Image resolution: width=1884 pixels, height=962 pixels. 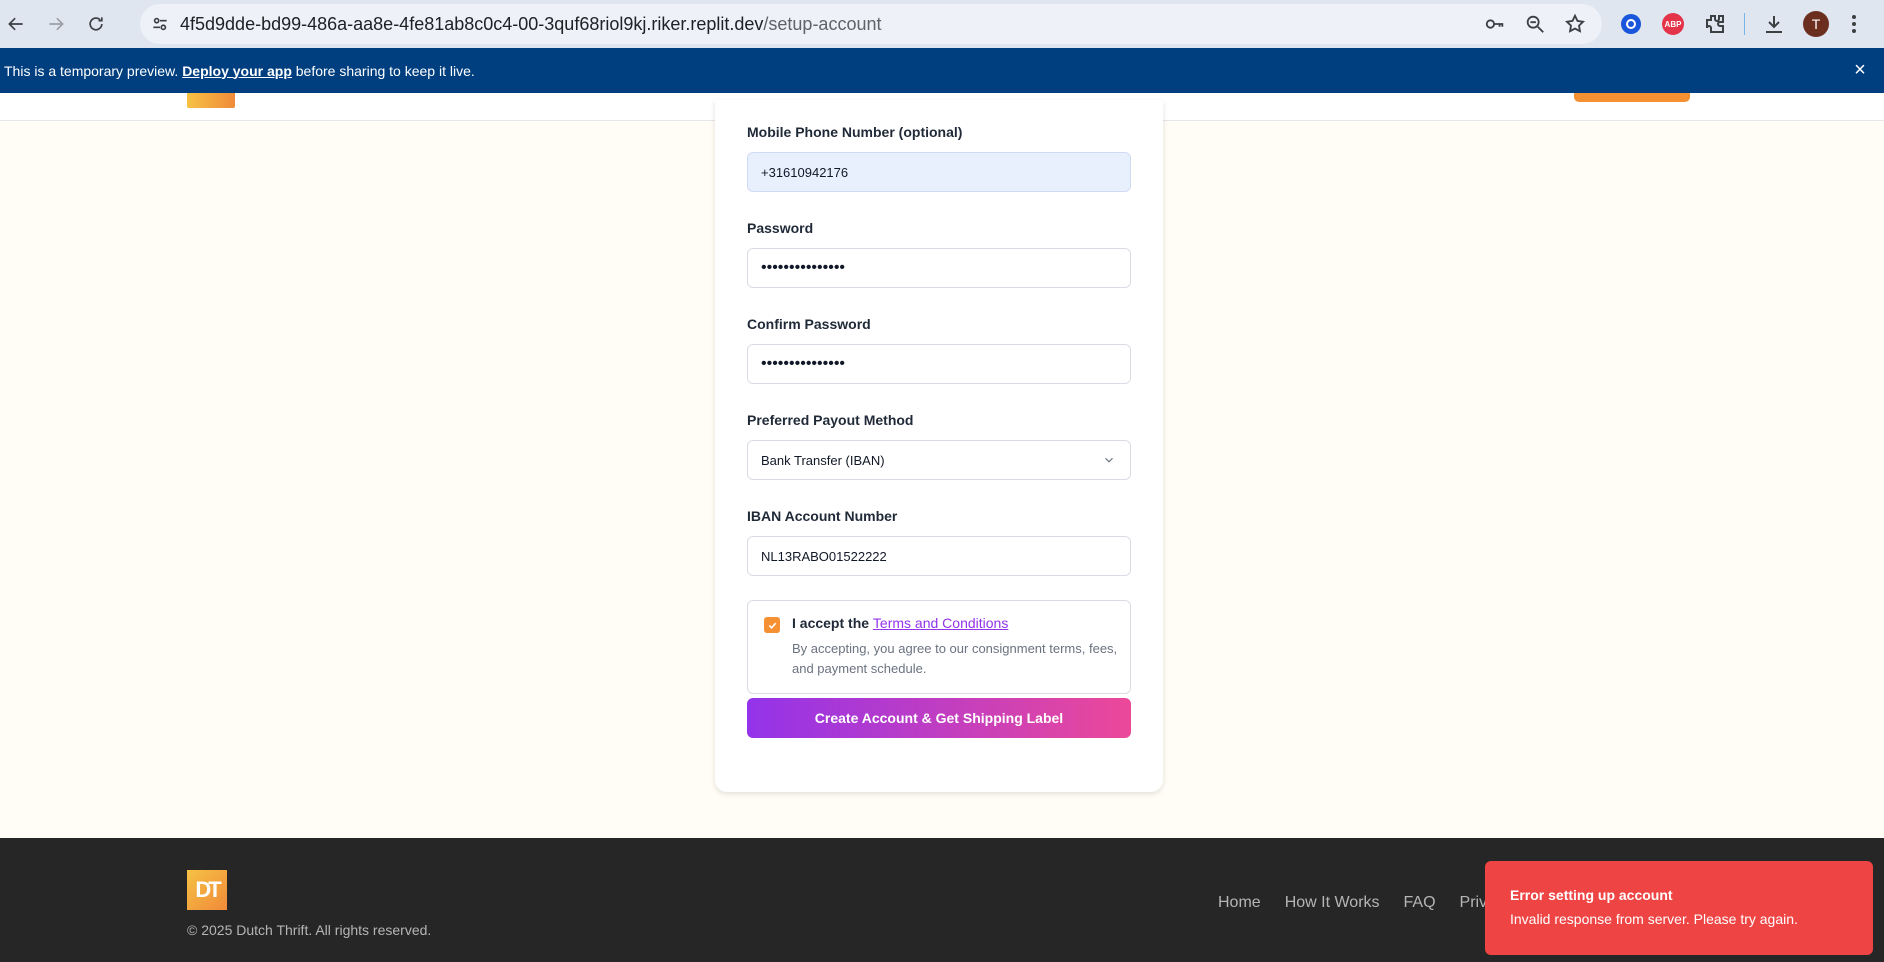 I want to click on footer-link-how-it-works: How It Works, so click(x=1332, y=903).